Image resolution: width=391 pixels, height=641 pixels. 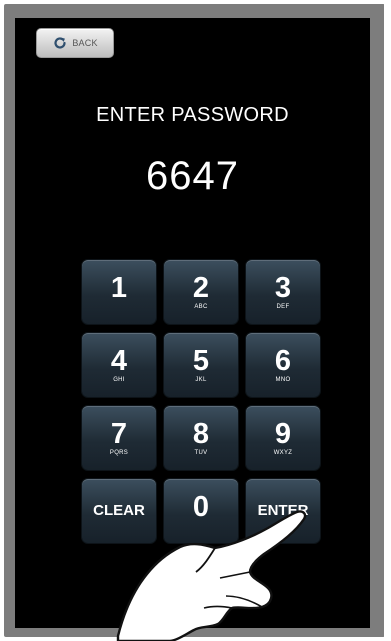 What do you see at coordinates (201, 287) in the screenshot?
I see `key-digit: 2` at bounding box center [201, 287].